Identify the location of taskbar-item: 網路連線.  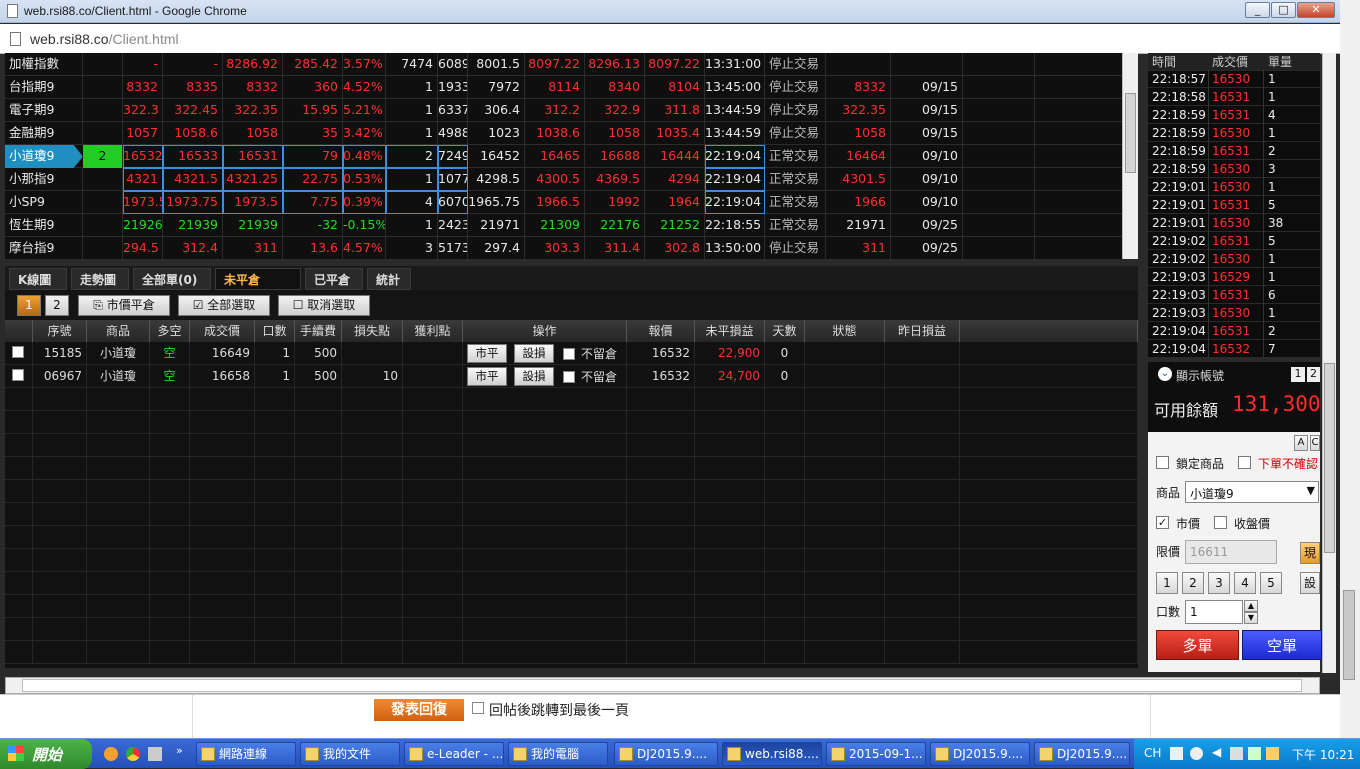
(246, 754).